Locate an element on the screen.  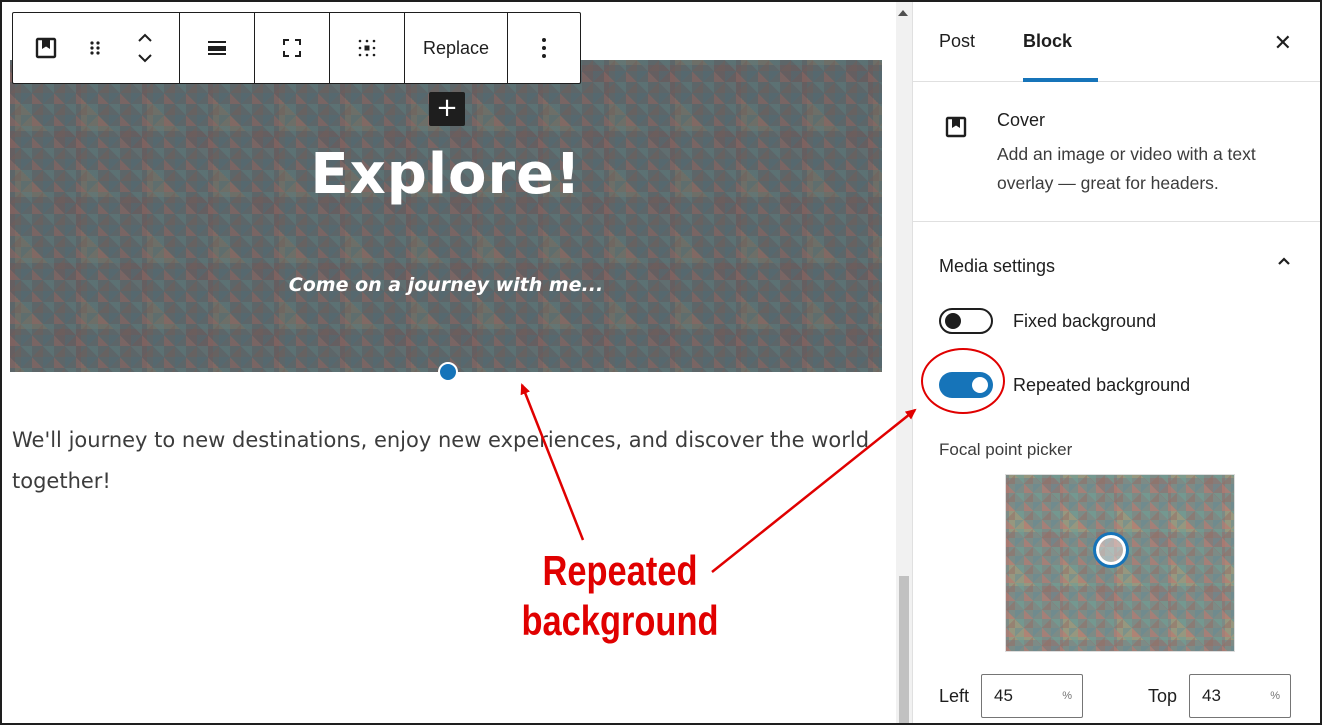
scroll-up-arrow-icon is located at coordinates (903, 13).